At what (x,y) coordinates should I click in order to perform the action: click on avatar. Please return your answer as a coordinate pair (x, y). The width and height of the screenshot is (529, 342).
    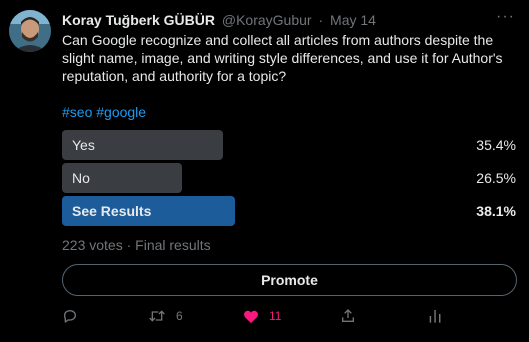
    Looking at the image, I should click on (30, 31).